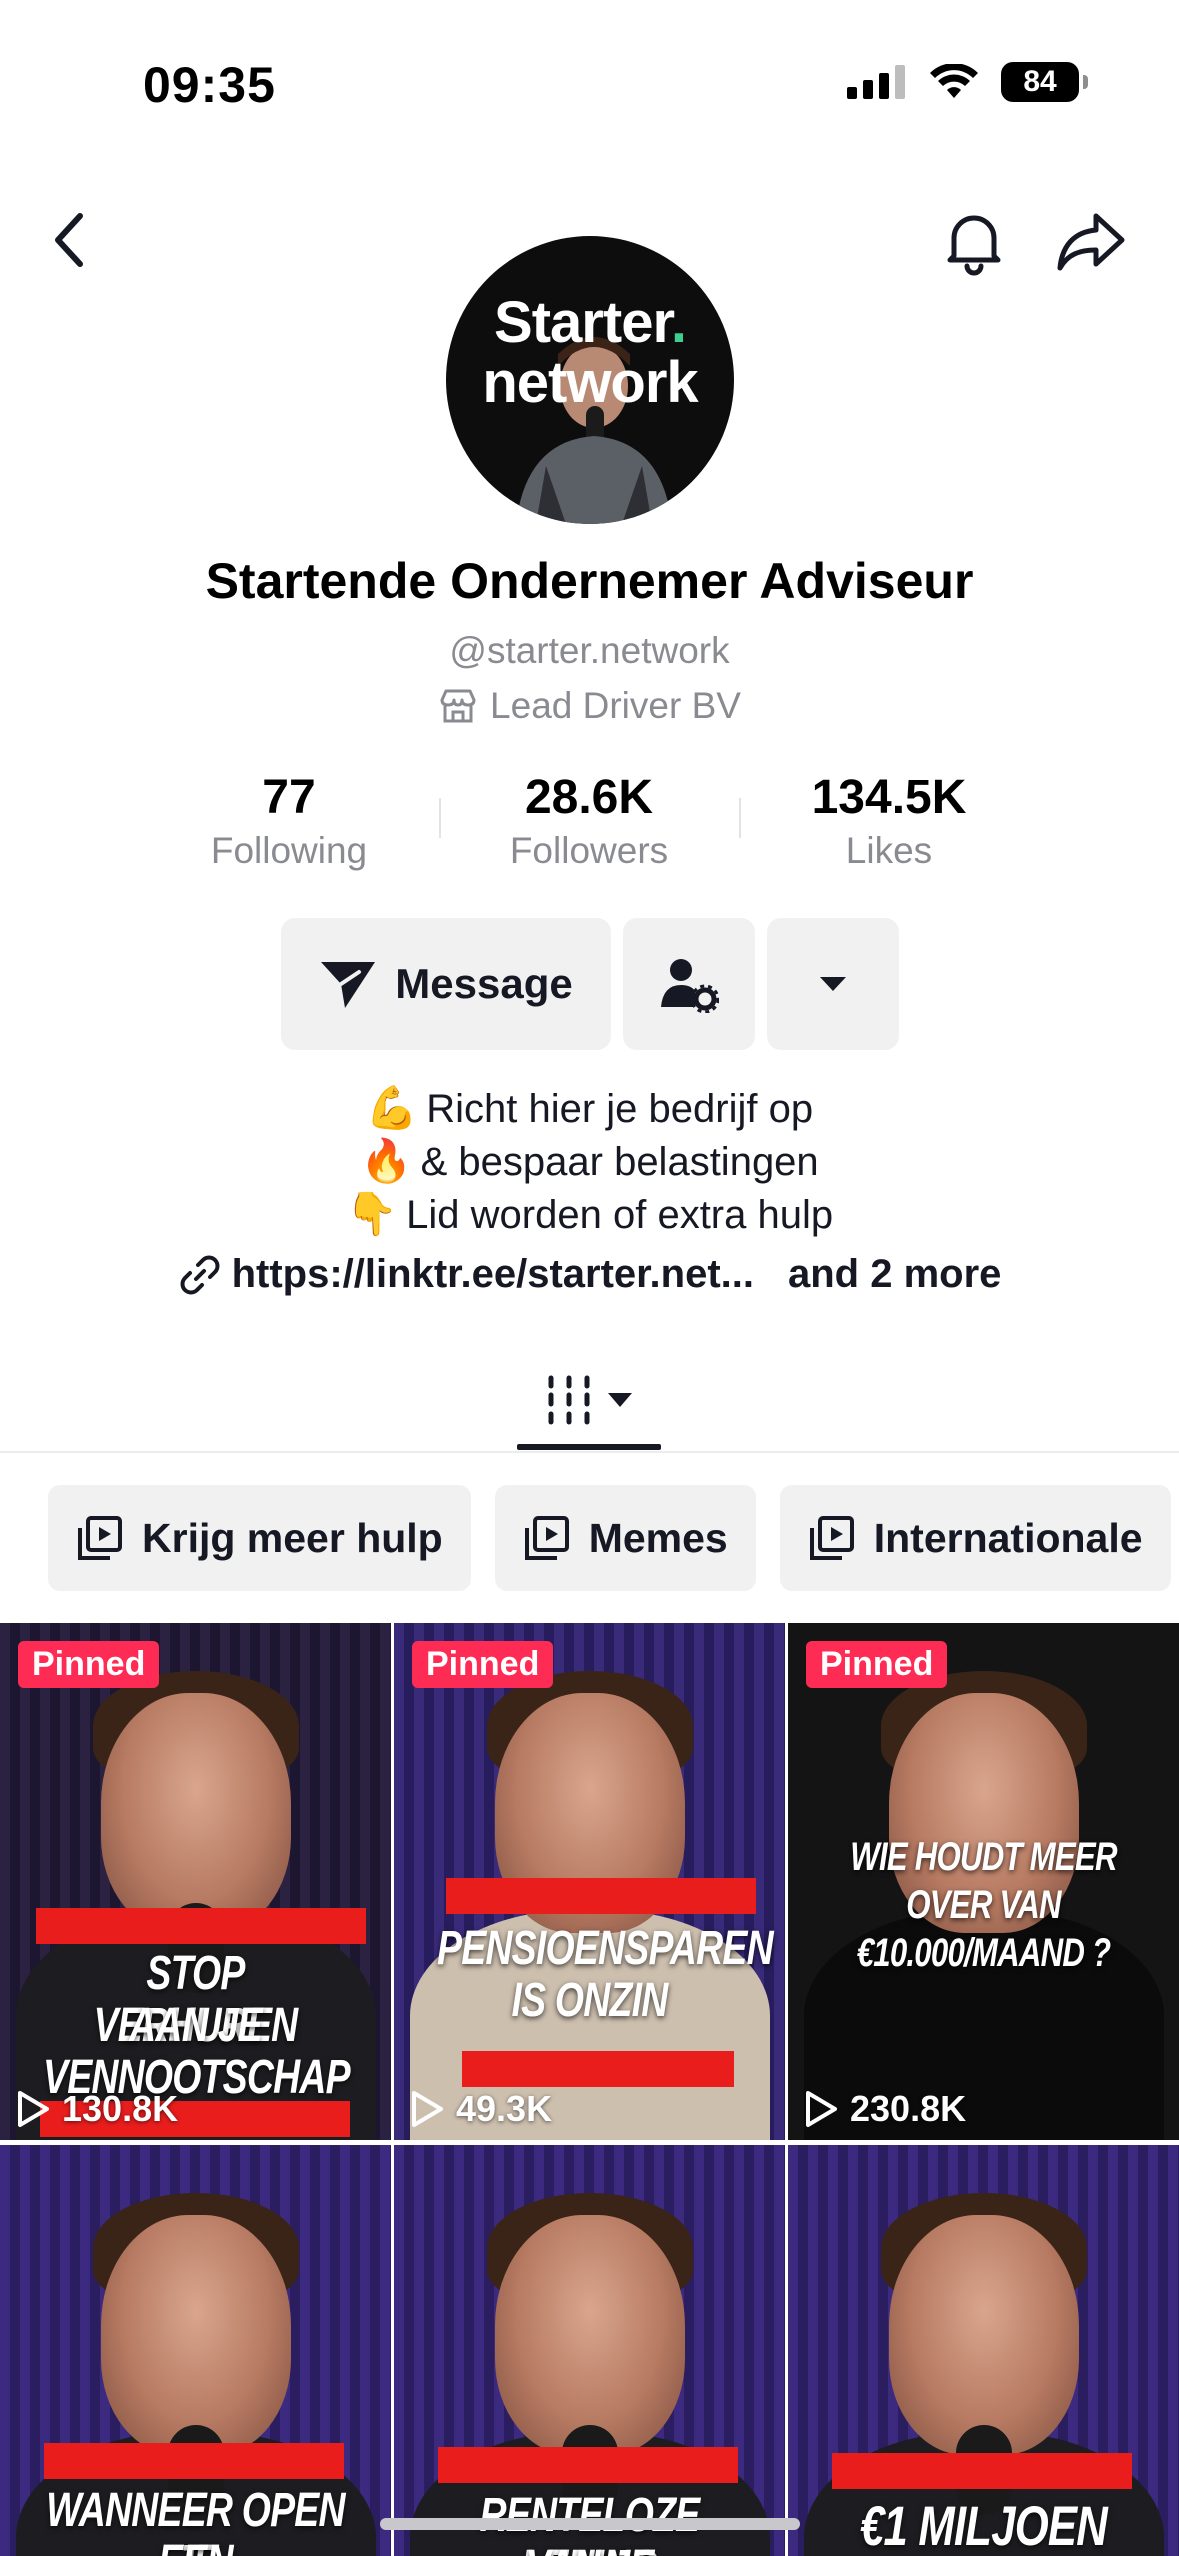  Describe the element at coordinates (589, 1447) in the screenshot. I see `tab-indicator` at that location.